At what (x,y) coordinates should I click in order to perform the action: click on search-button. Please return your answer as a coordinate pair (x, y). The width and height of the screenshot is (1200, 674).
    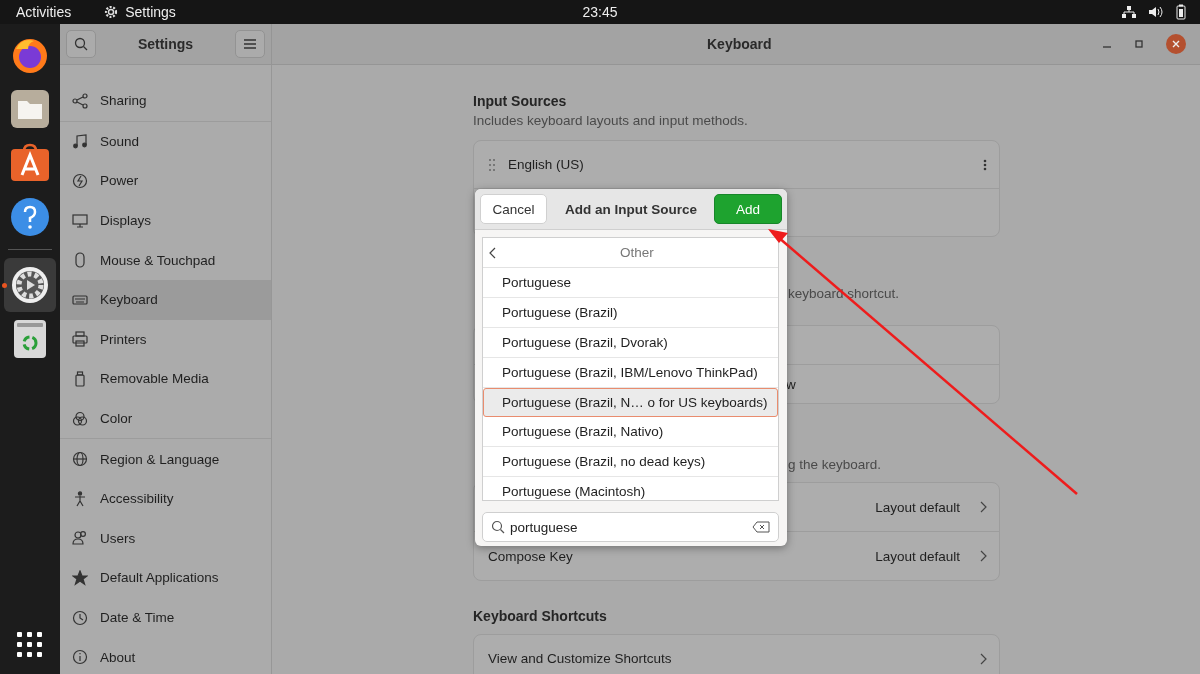
    Looking at the image, I should click on (81, 44).